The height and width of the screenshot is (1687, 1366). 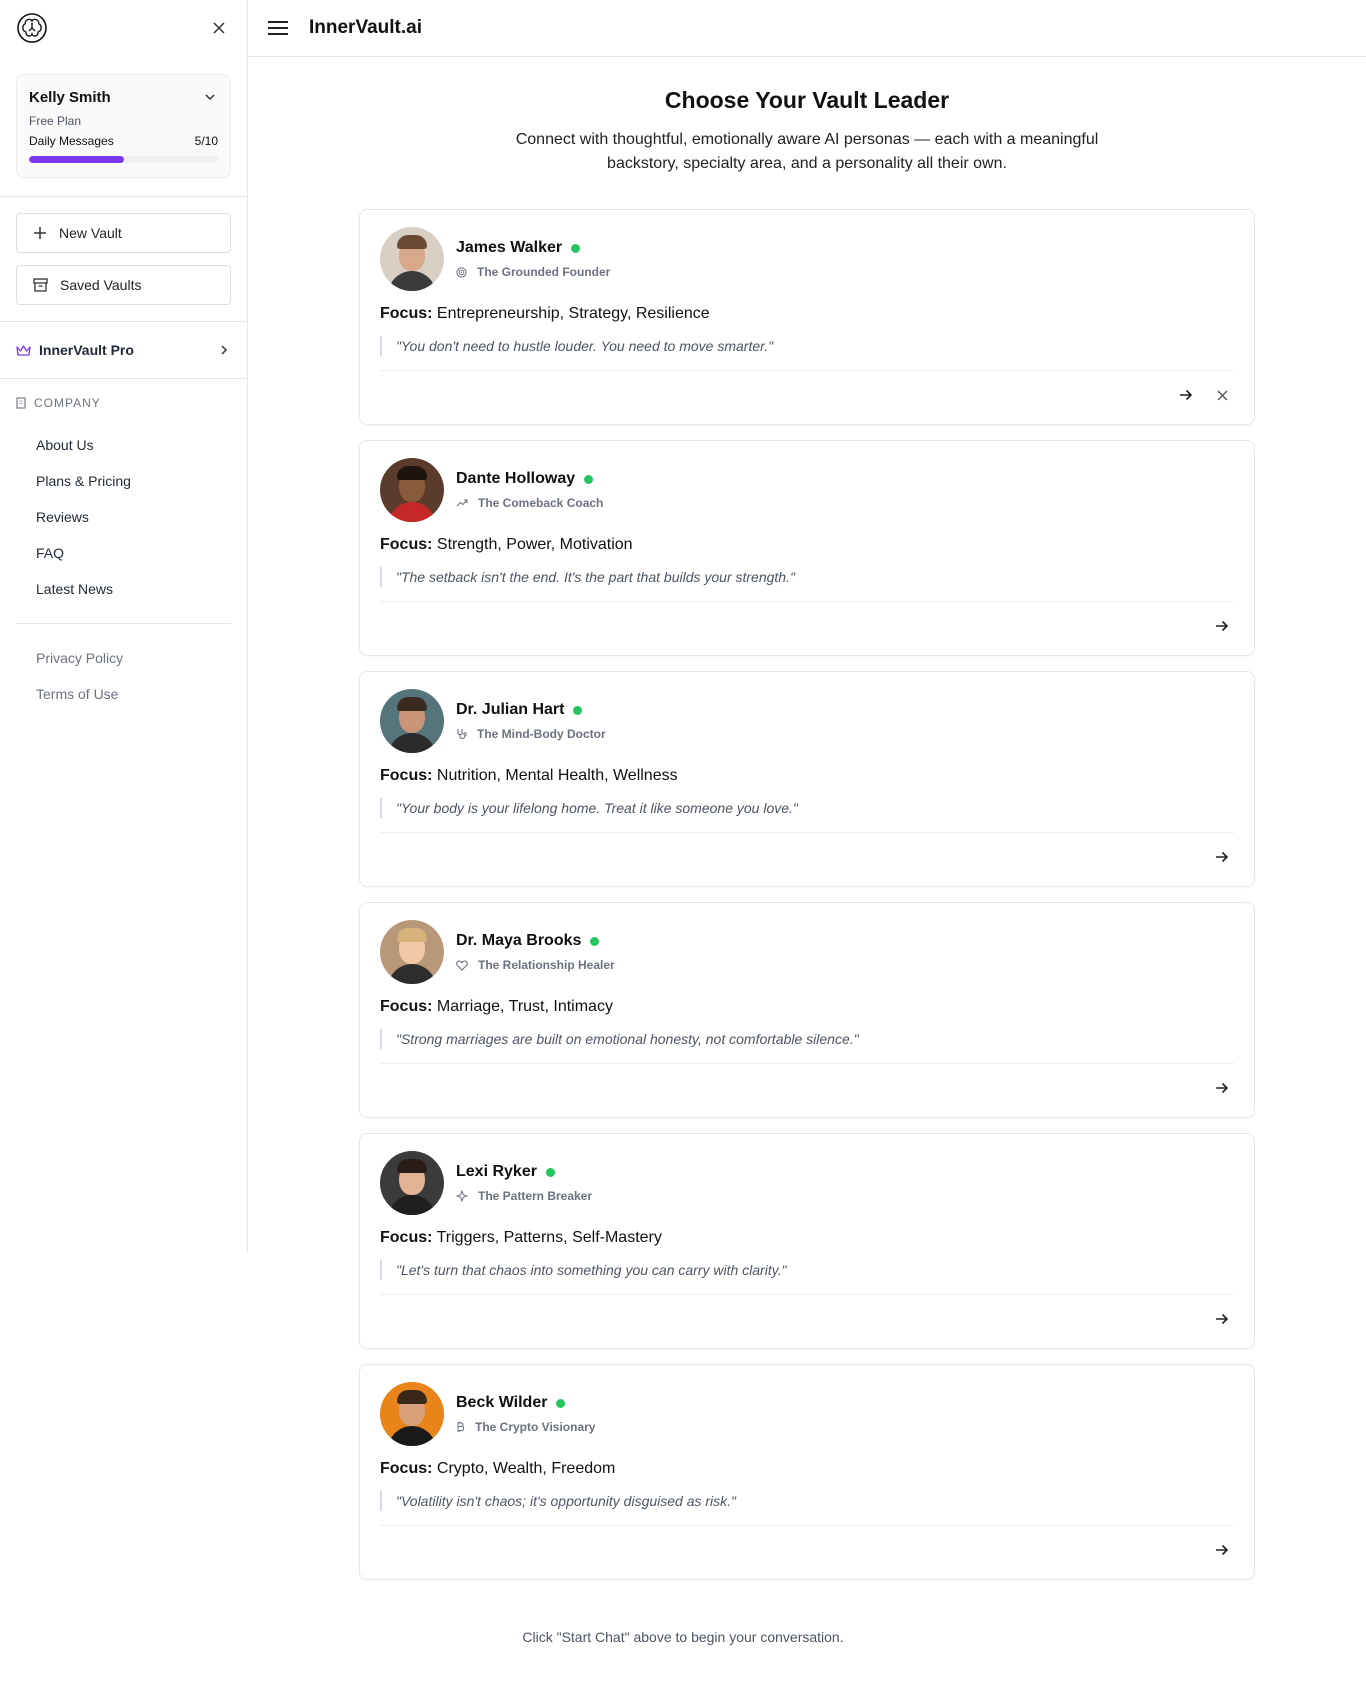 What do you see at coordinates (807, 490) in the screenshot?
I see `persona-header: Dante Holloway The Comeback Coach` at bounding box center [807, 490].